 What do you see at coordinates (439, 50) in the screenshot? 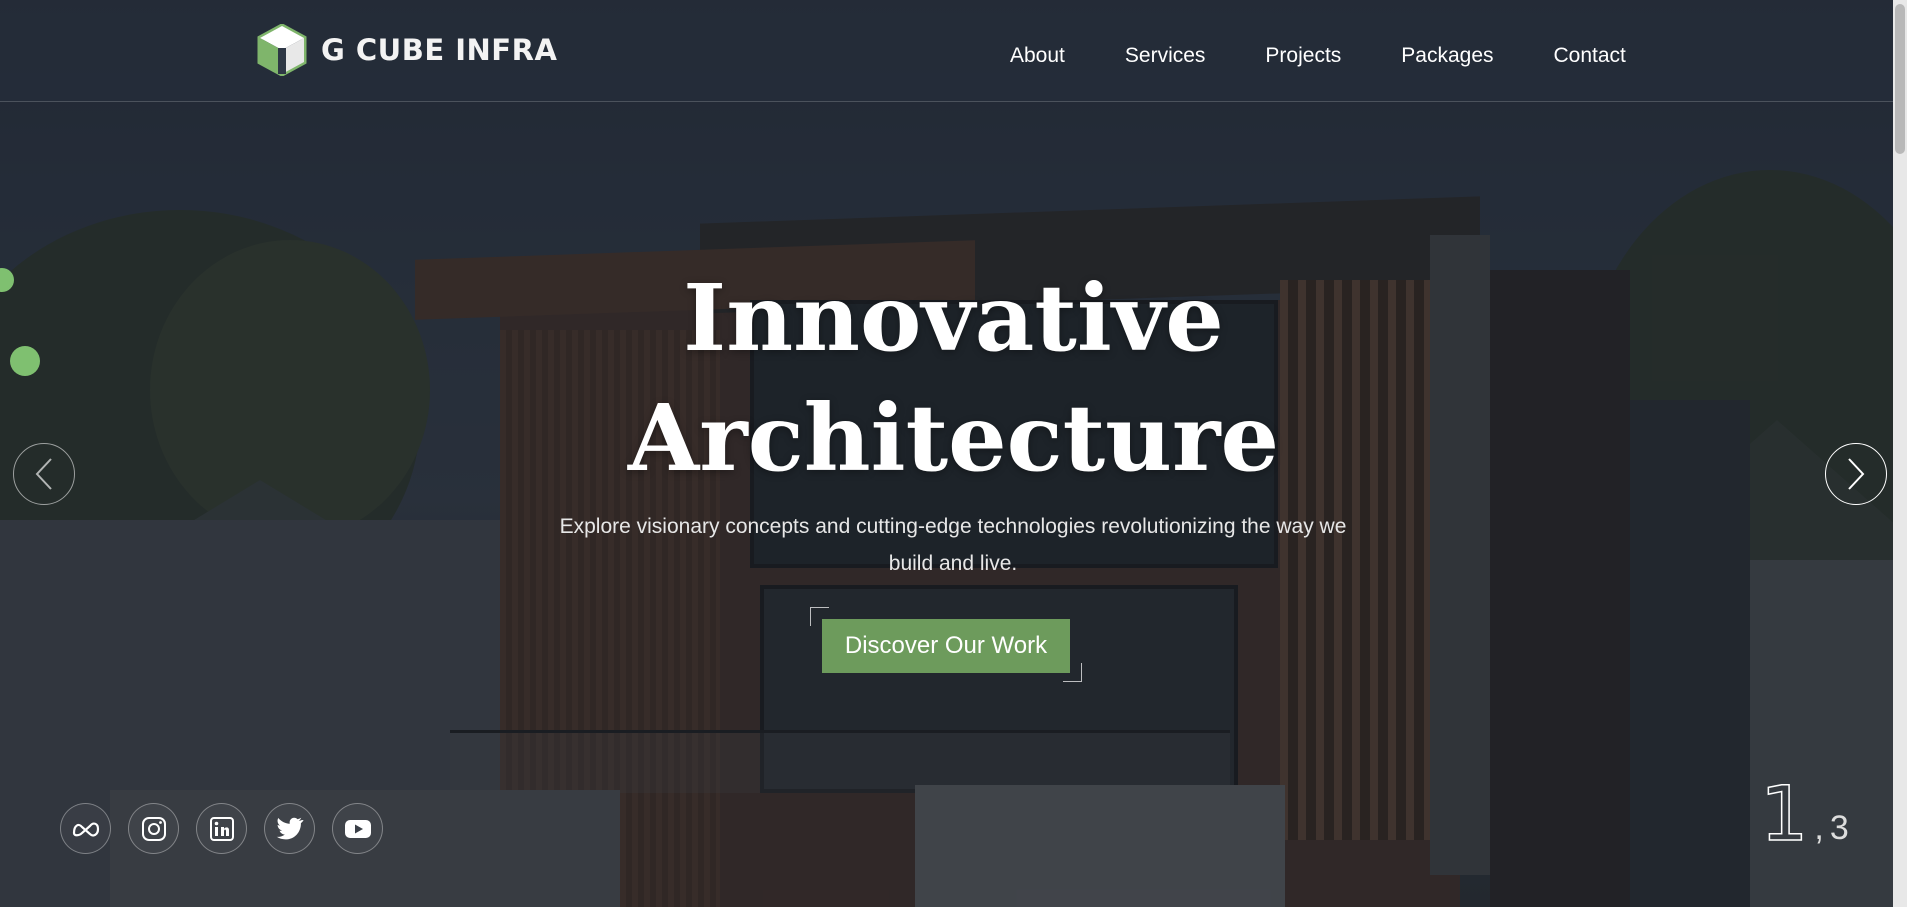
I see `brand-name: G CUBE INFRA` at bounding box center [439, 50].